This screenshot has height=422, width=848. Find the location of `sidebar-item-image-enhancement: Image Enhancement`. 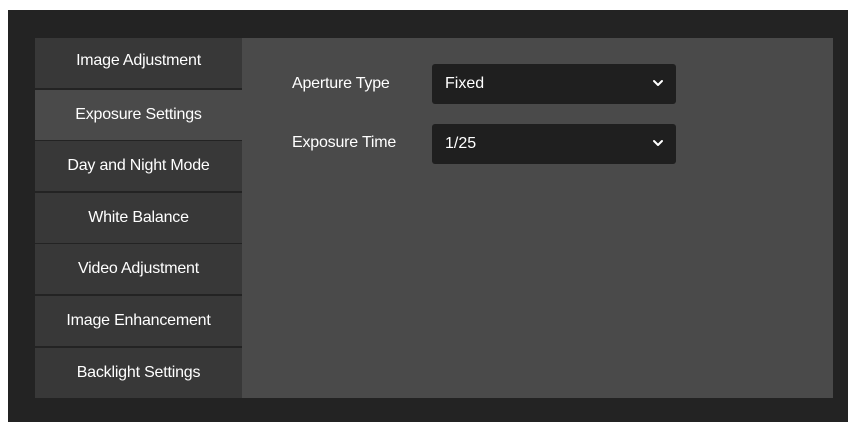

sidebar-item-image-enhancement: Image Enhancement is located at coordinates (138, 321).